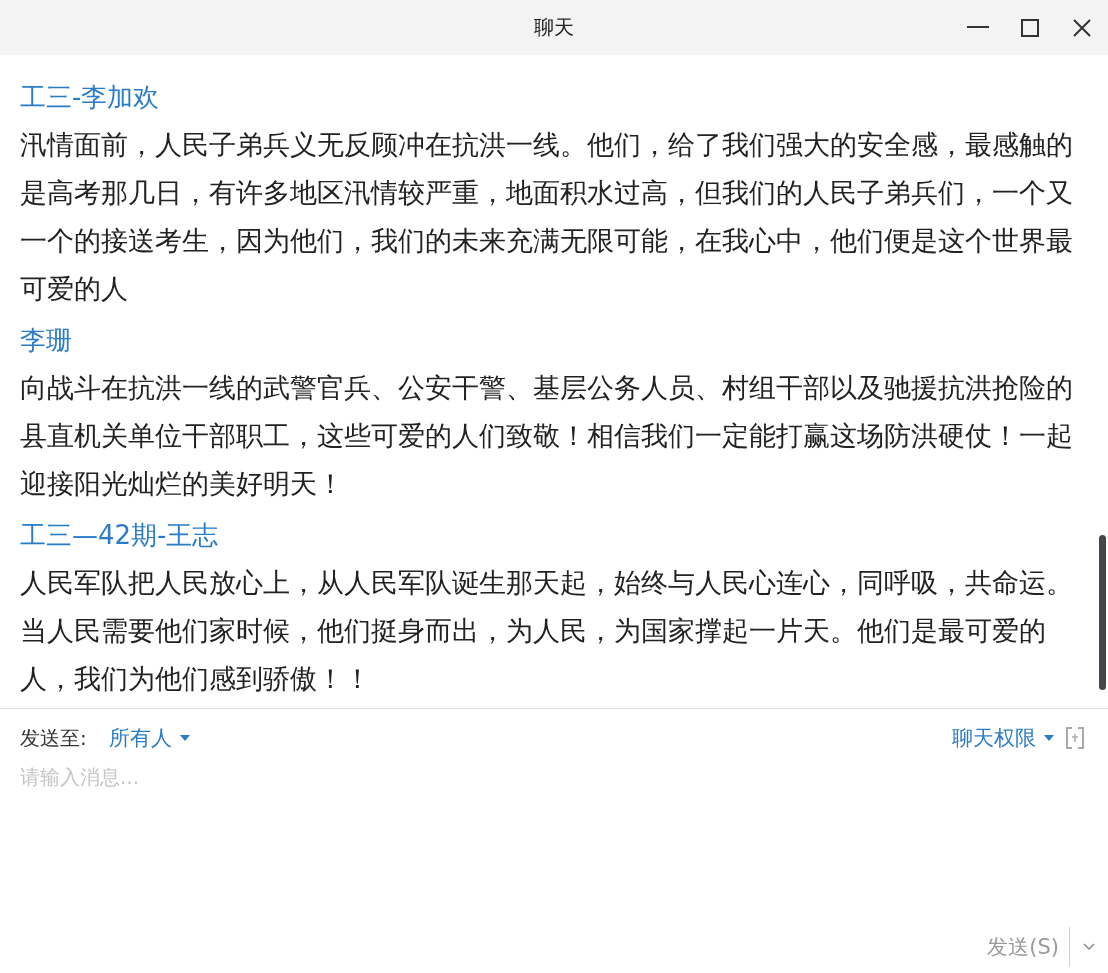 The height and width of the screenshot is (973, 1108). What do you see at coordinates (547, 436) in the screenshot?
I see `message-text: 向战斗在抗洪一线的武警官兵、公安干警、基层公务人员、村组干部以及驰援抗洪抢险的县直机关单位干部职工，这些可爱的人们致敬！相信我们一定能打赢这场防洪硬仗！一起迎接阳光灿烂的美好明天！` at bounding box center [547, 436].